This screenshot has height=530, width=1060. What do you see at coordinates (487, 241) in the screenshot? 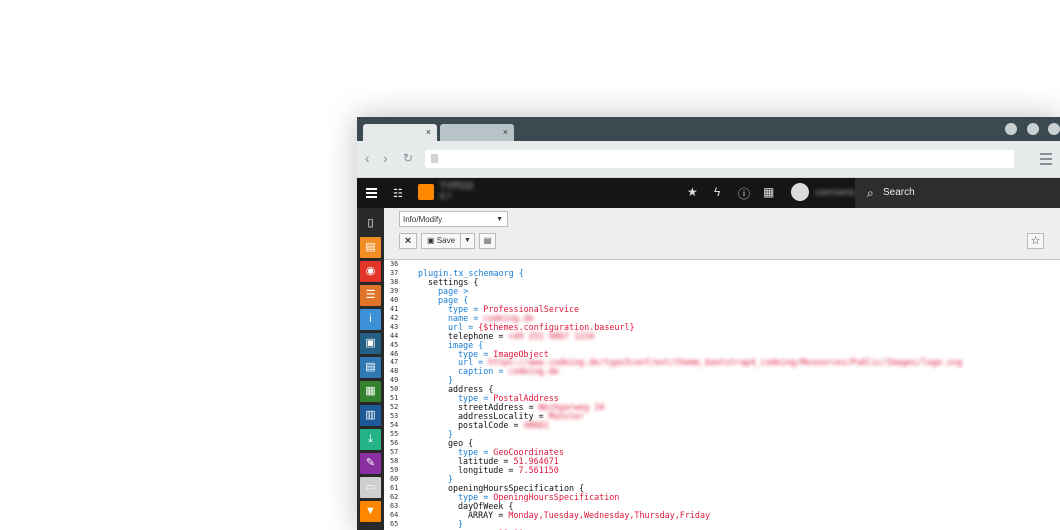
I see `template-analyzer-icon: ▤` at bounding box center [487, 241].